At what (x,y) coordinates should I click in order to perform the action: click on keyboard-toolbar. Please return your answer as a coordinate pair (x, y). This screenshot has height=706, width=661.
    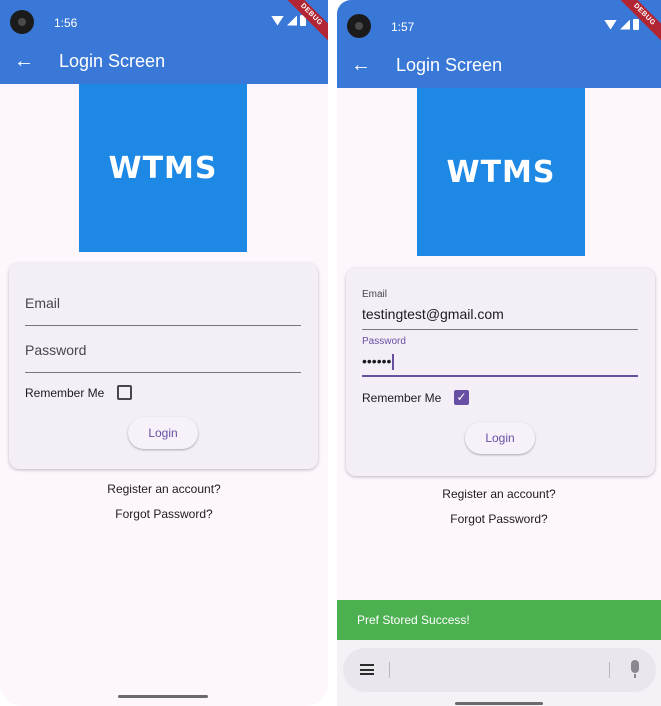
    Looking at the image, I should click on (499, 673).